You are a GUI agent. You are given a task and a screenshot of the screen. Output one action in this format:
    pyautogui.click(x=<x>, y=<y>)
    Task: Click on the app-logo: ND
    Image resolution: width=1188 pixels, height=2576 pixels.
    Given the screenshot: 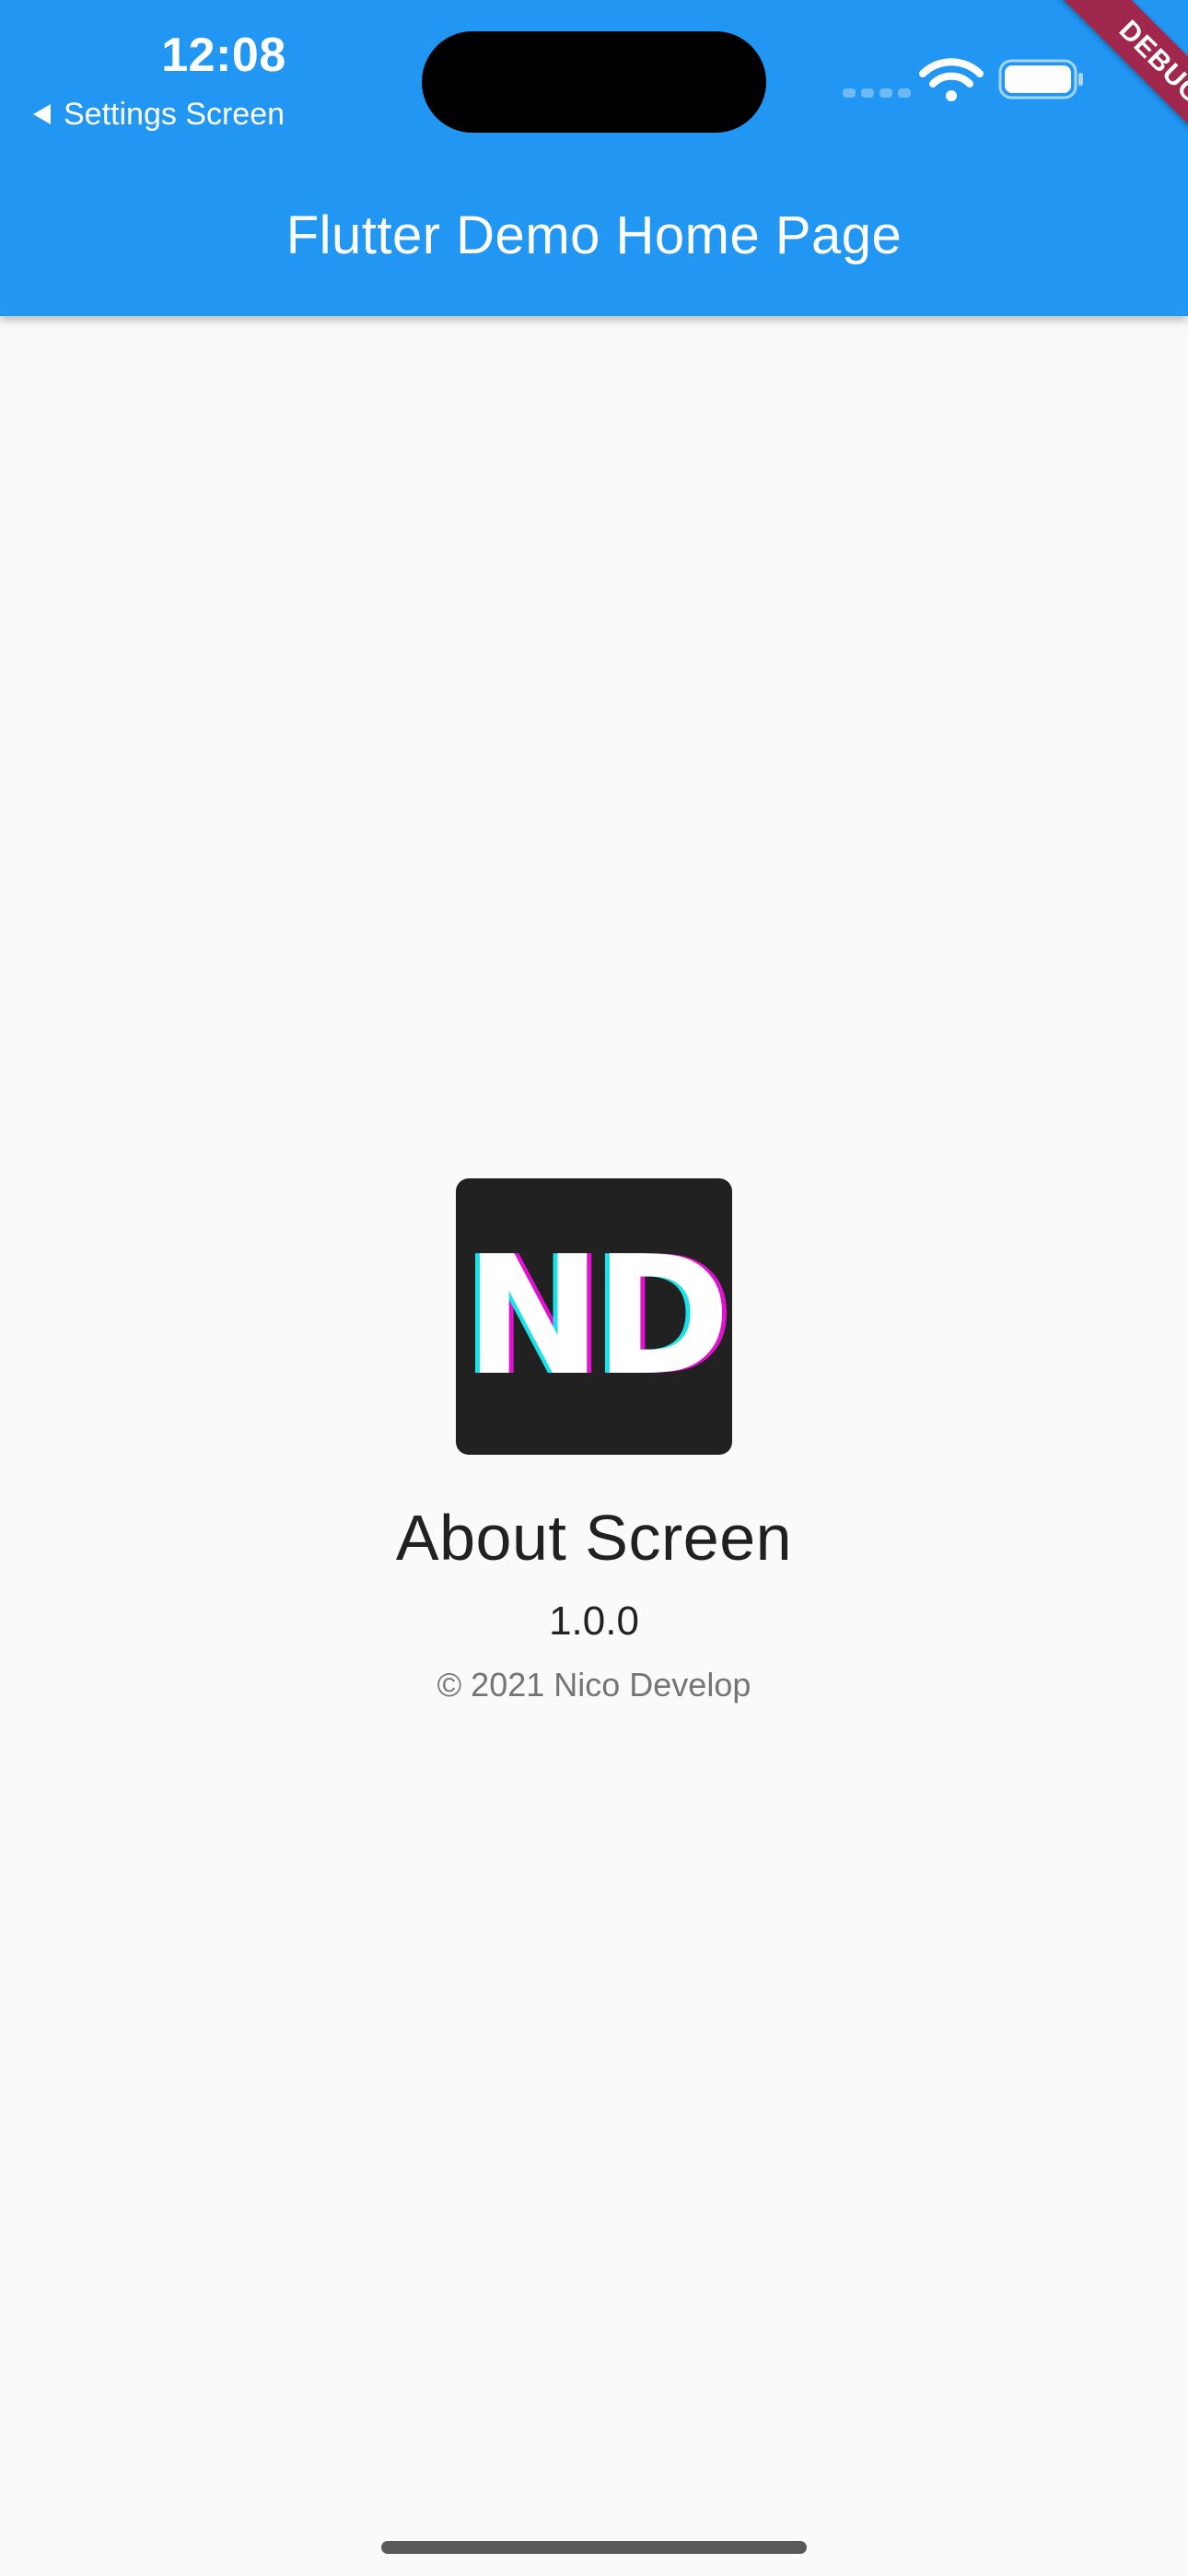 What is the action you would take?
    pyautogui.click(x=594, y=1316)
    